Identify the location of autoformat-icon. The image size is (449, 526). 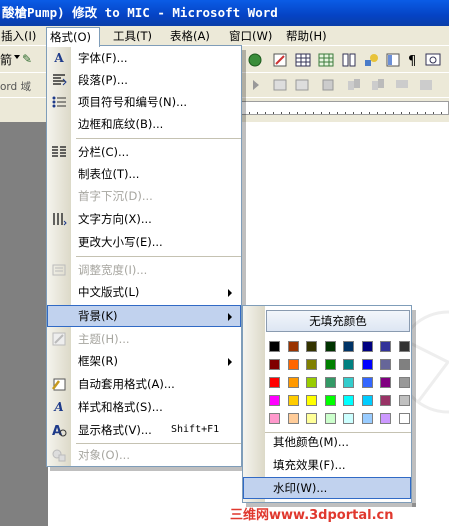
(59, 384).